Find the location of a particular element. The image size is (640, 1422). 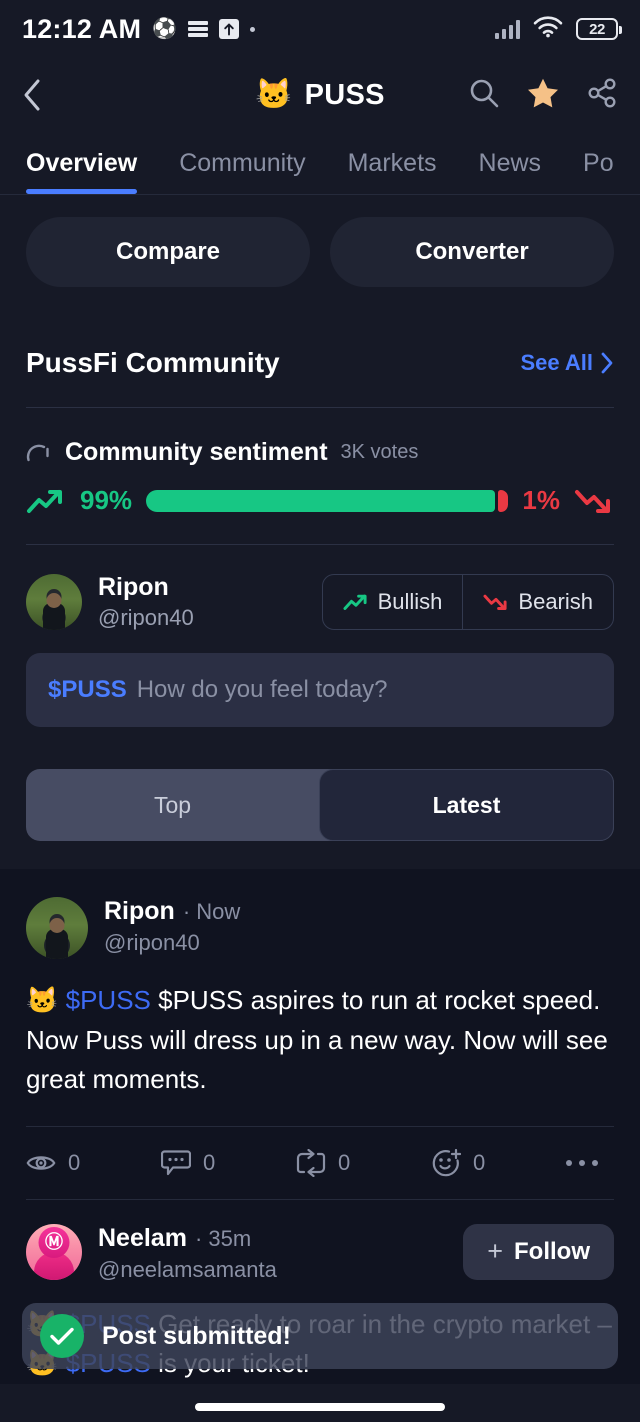

dot-icon is located at coordinates (253, 29).